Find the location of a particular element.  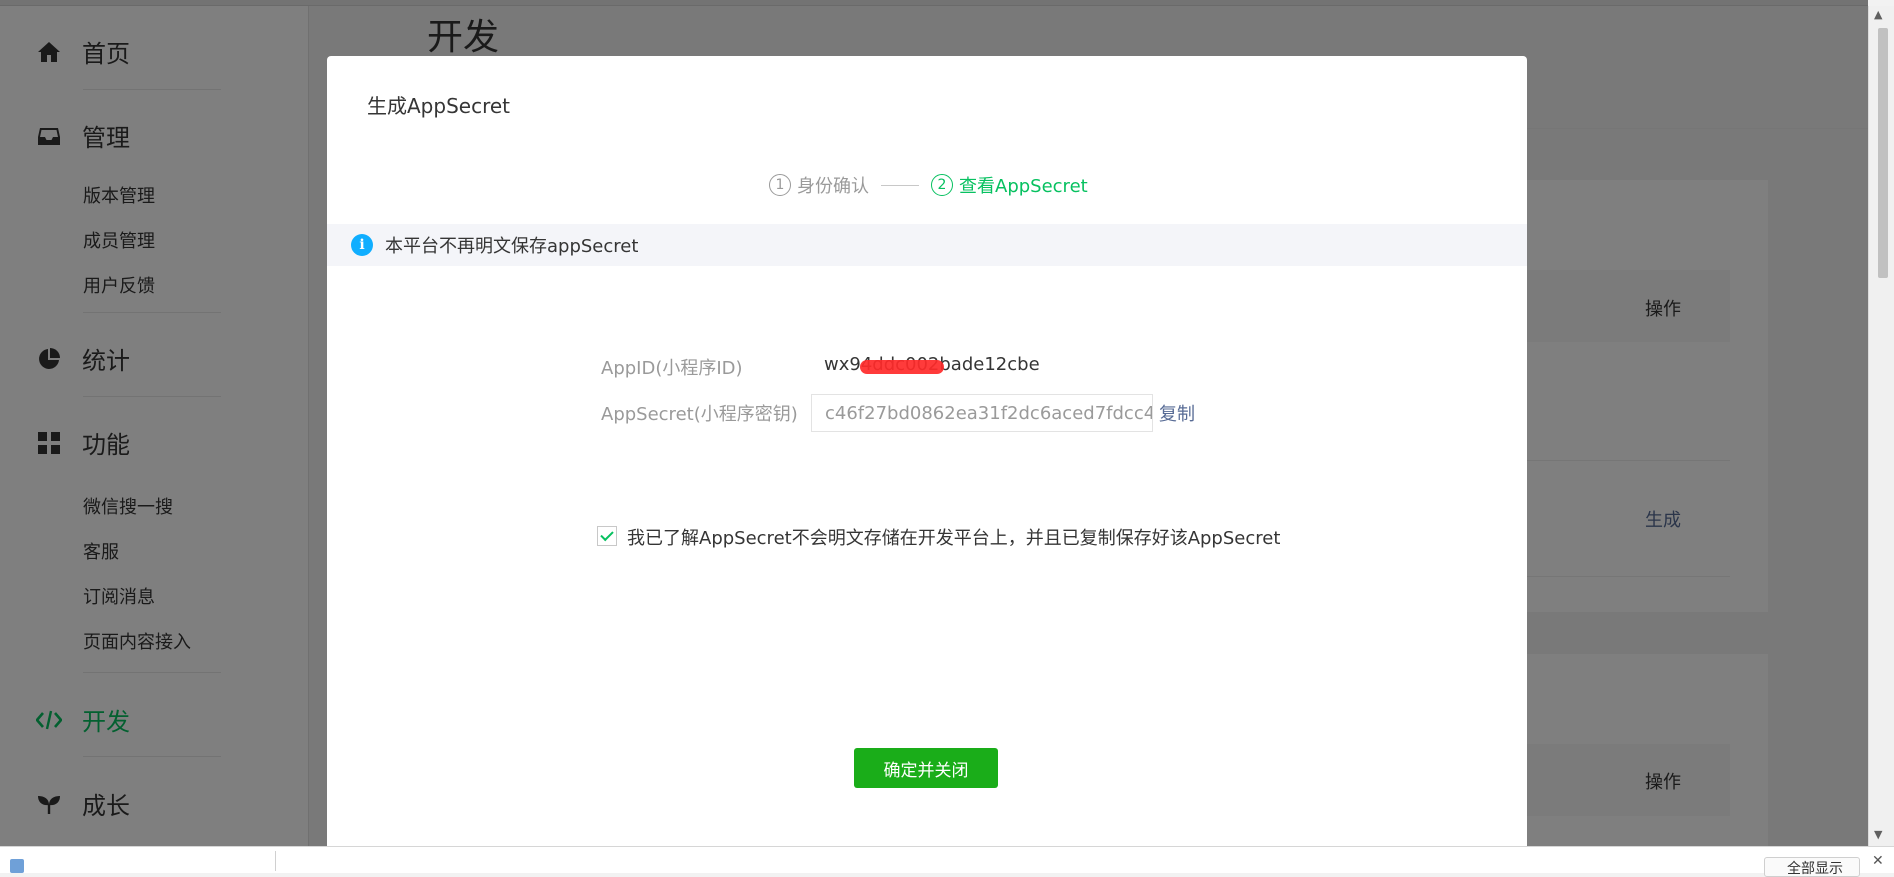

step-label: 查看AppSecret is located at coordinates (1023, 186).